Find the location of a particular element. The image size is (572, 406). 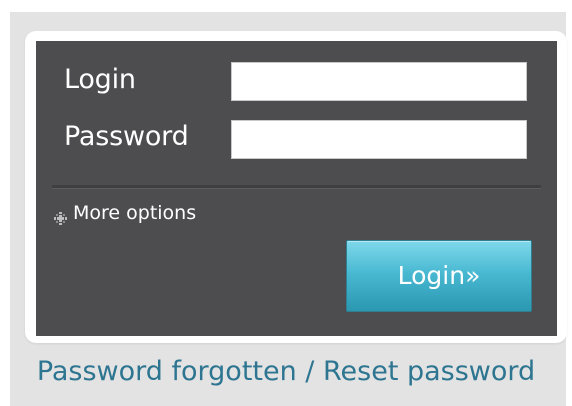

more-options-label: More options is located at coordinates (135, 213).